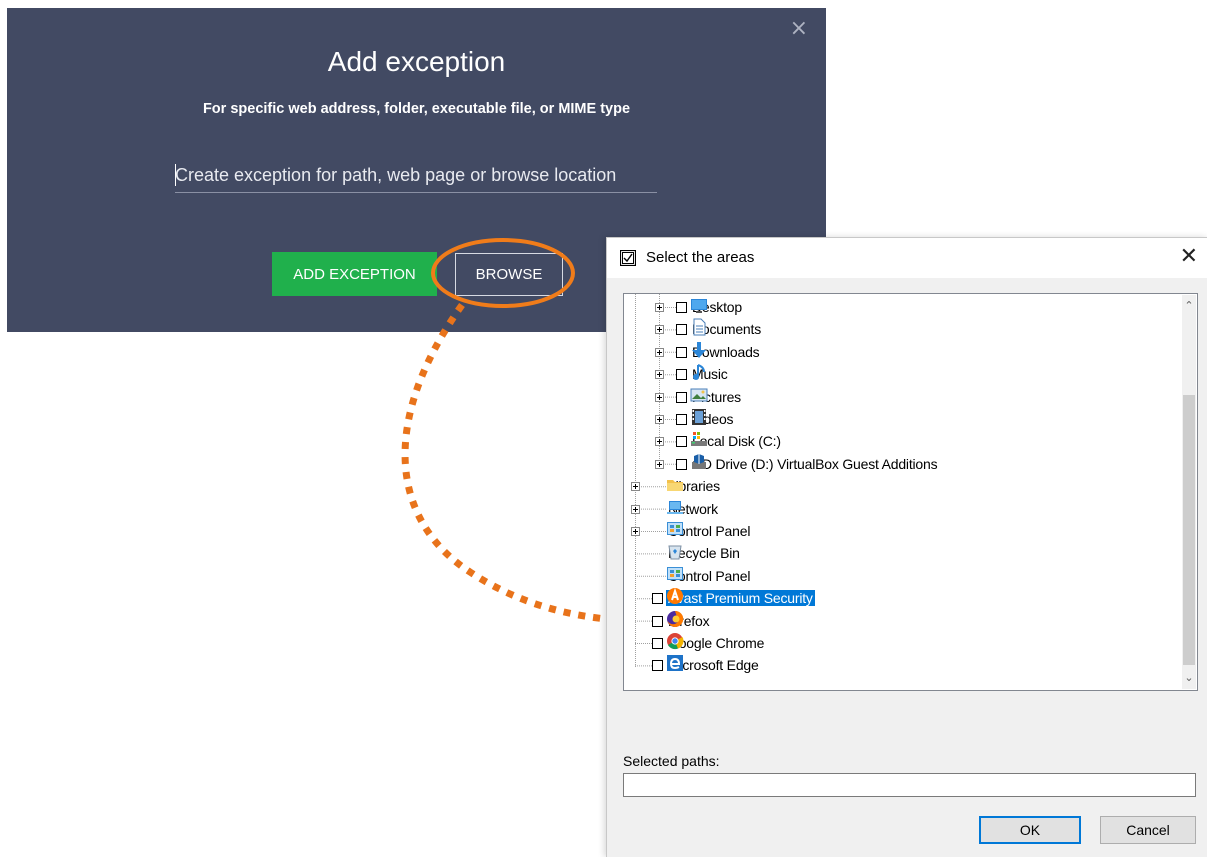 The image size is (1207, 857). Describe the element at coordinates (725, 352) in the screenshot. I see `tree-item: Downloads` at that location.